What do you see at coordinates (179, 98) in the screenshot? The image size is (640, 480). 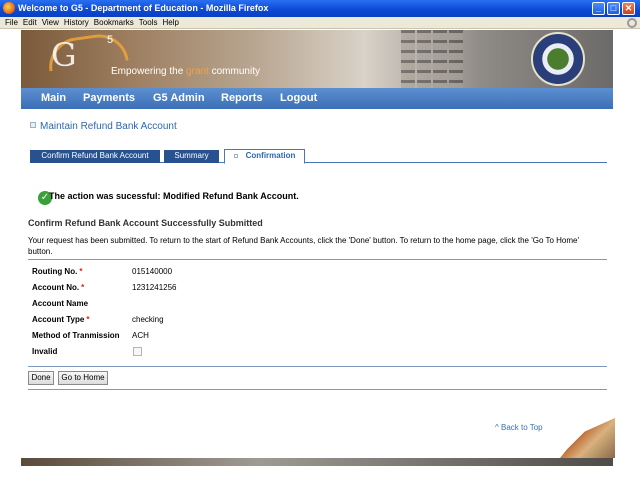 I see `nav-g5-admin: G5 Admin` at bounding box center [179, 98].